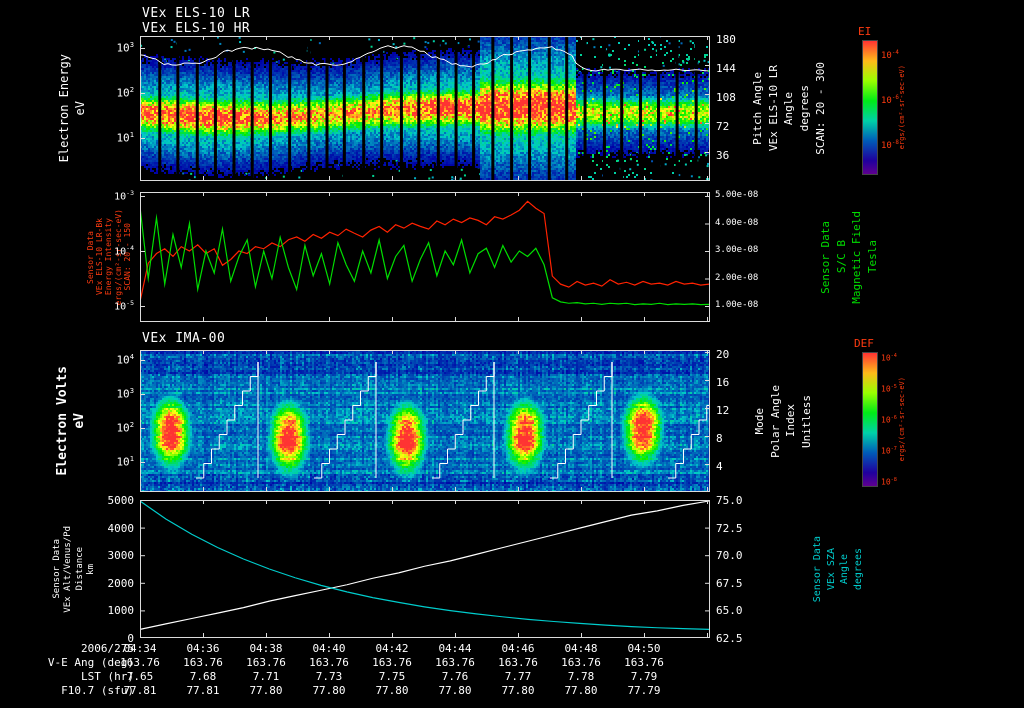 Image resolution: width=1024 pixels, height=708 pixels. Describe the element at coordinates (902, 107) in the screenshot. I see `colorbar1-units-text: ergs/(cm²-sr-sec-eV)` at that location.